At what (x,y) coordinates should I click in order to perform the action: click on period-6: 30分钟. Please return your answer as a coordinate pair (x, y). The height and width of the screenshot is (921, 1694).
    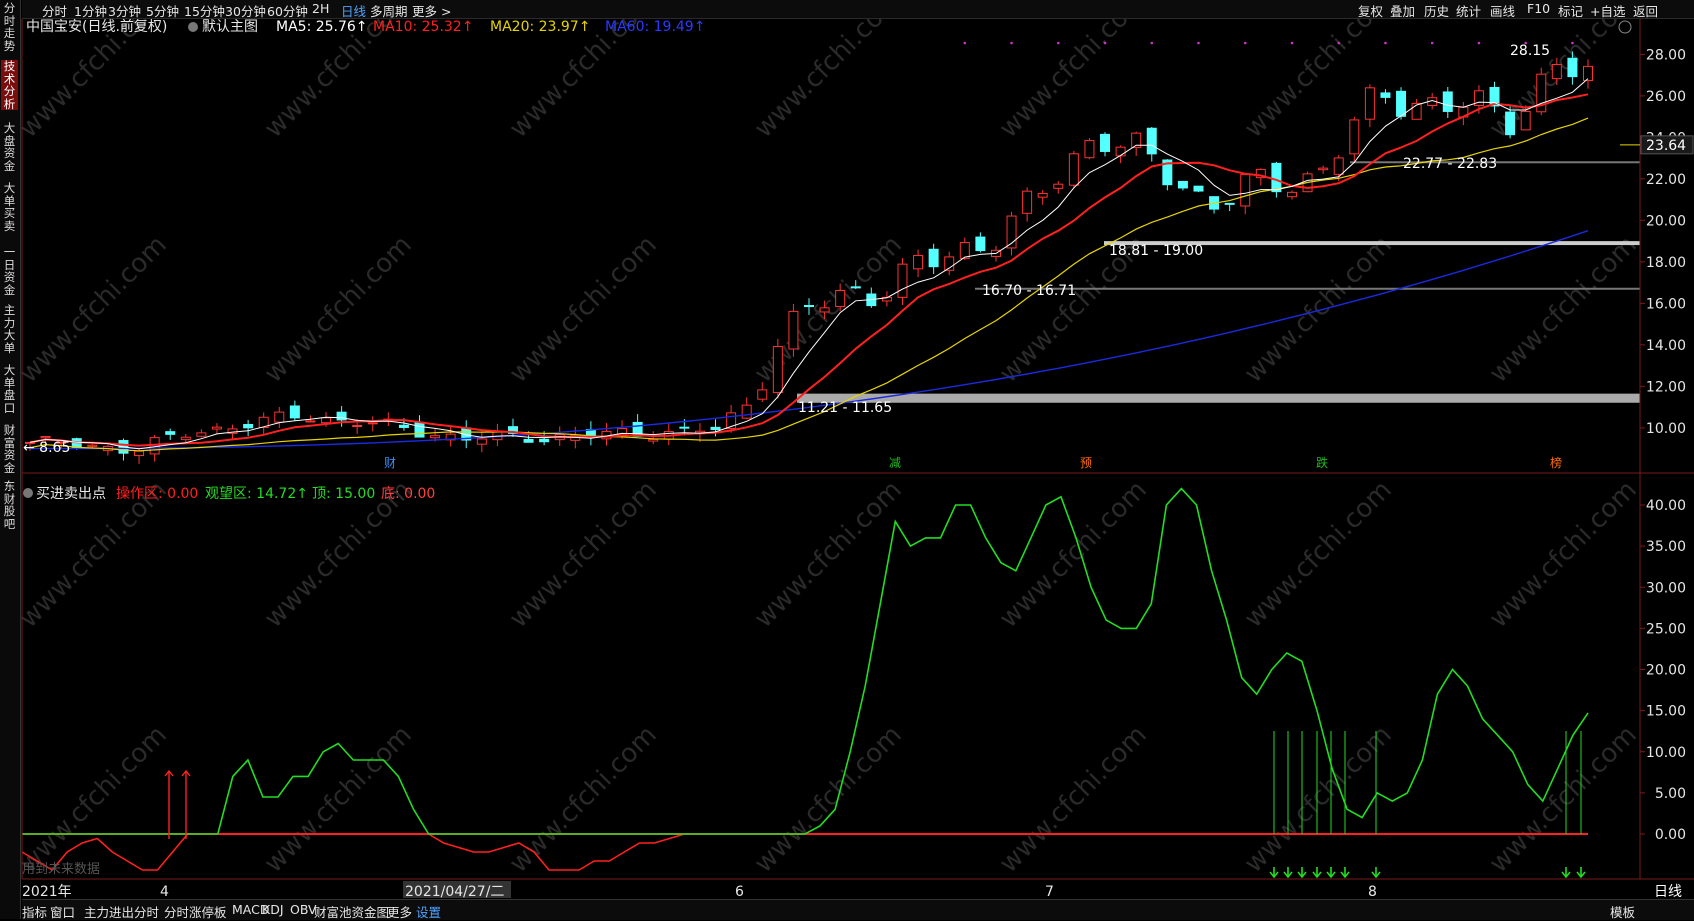
    Looking at the image, I should click on (245, 10).